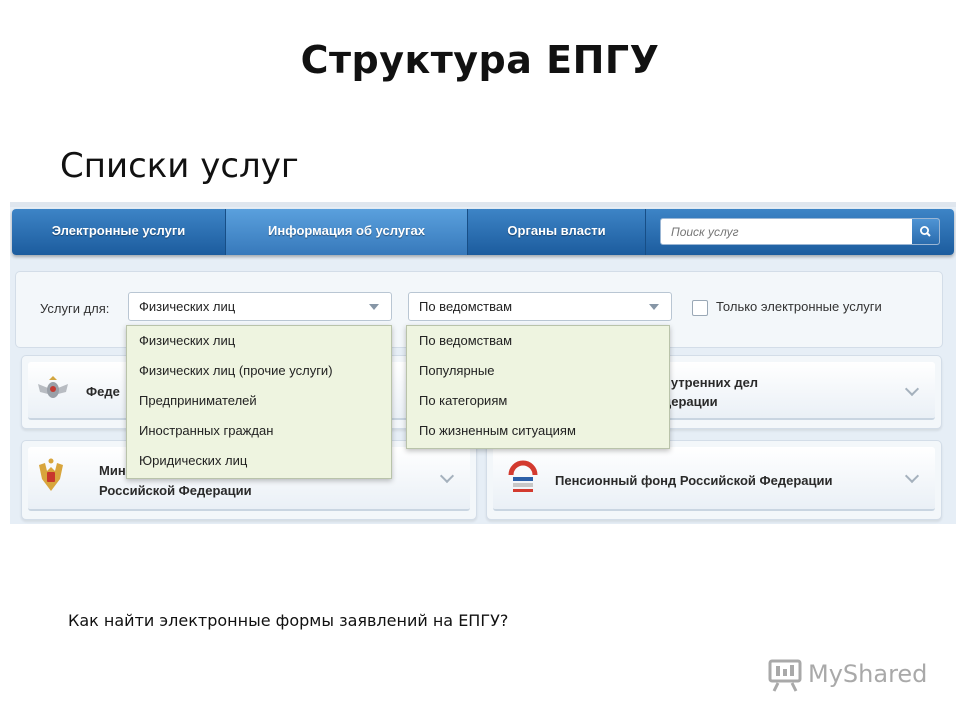 The image size is (960, 720). I want to click on card-title: Пенсионный фонд Российской Федерации, so click(694, 480).